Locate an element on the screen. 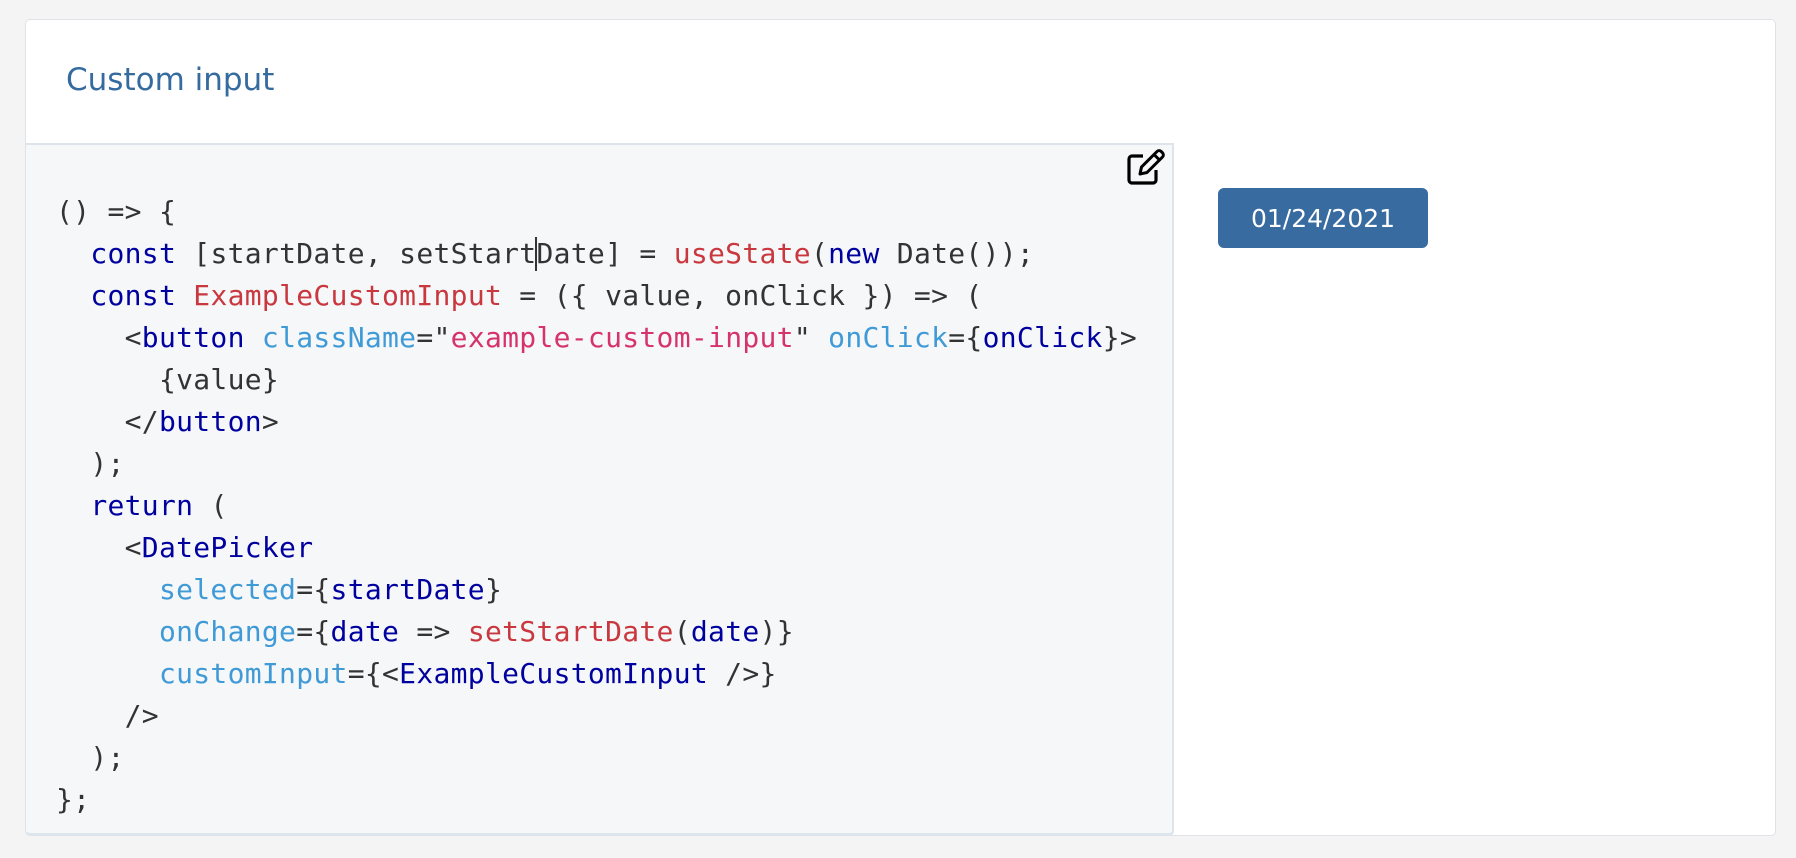 This screenshot has width=1796, height=858. code-token: />} is located at coordinates (742, 673).